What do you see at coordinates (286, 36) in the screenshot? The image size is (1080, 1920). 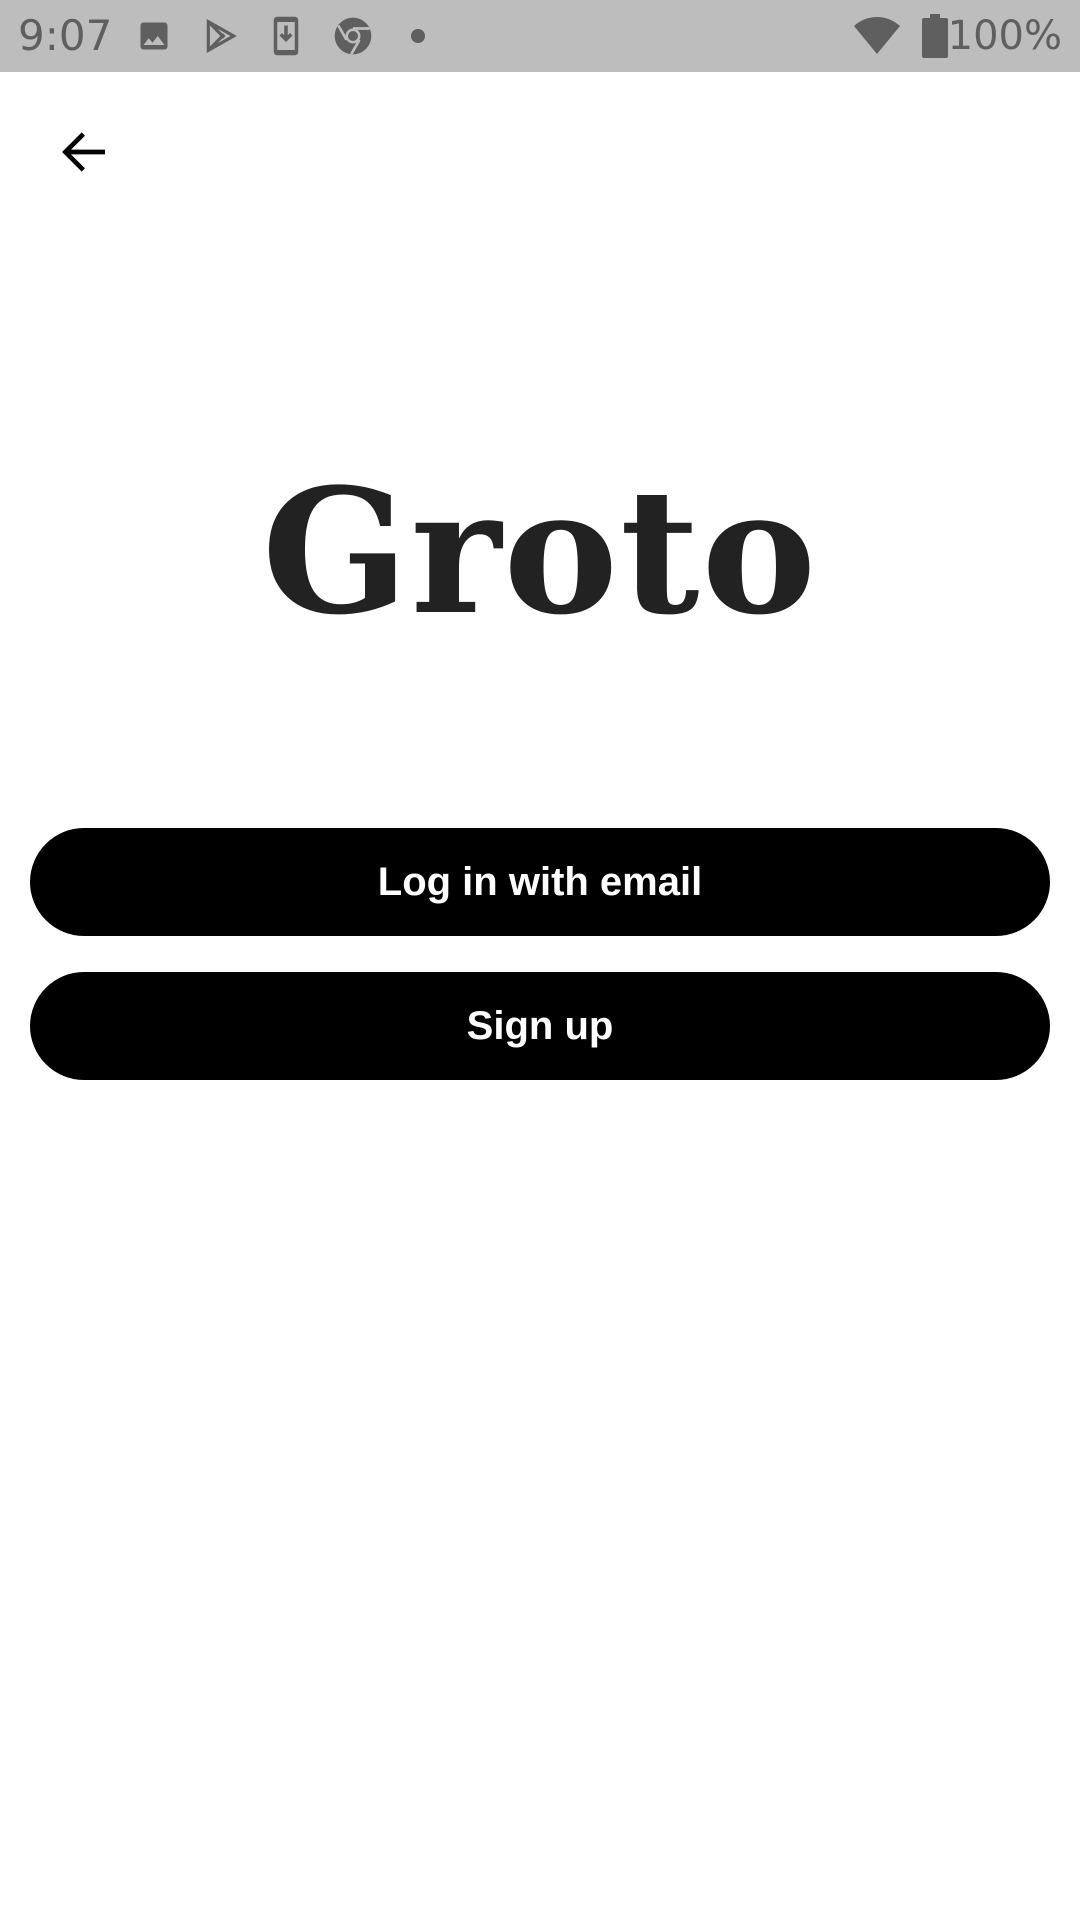 I see `download-icon` at bounding box center [286, 36].